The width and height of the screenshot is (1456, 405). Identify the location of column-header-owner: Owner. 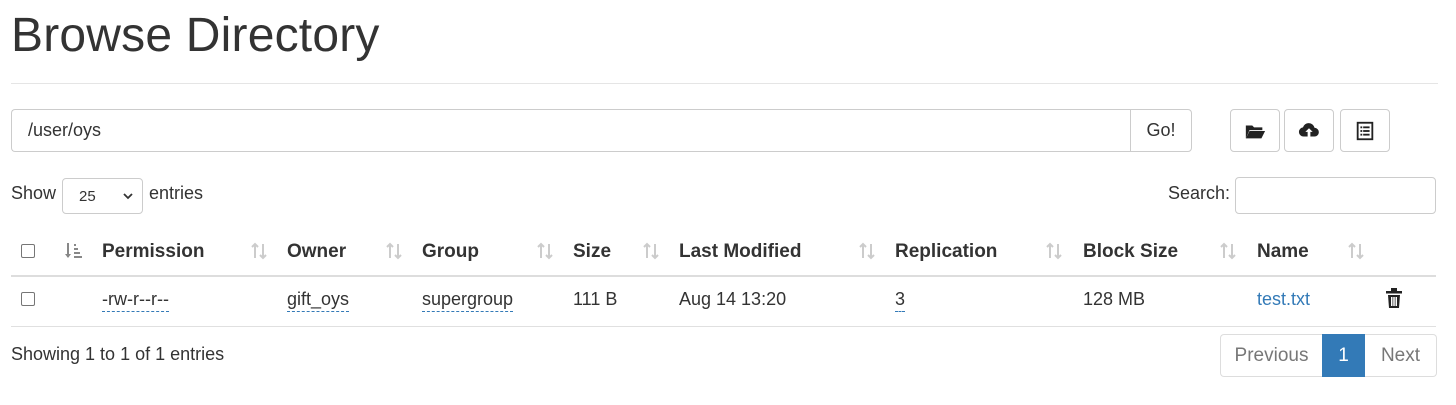
(316, 252).